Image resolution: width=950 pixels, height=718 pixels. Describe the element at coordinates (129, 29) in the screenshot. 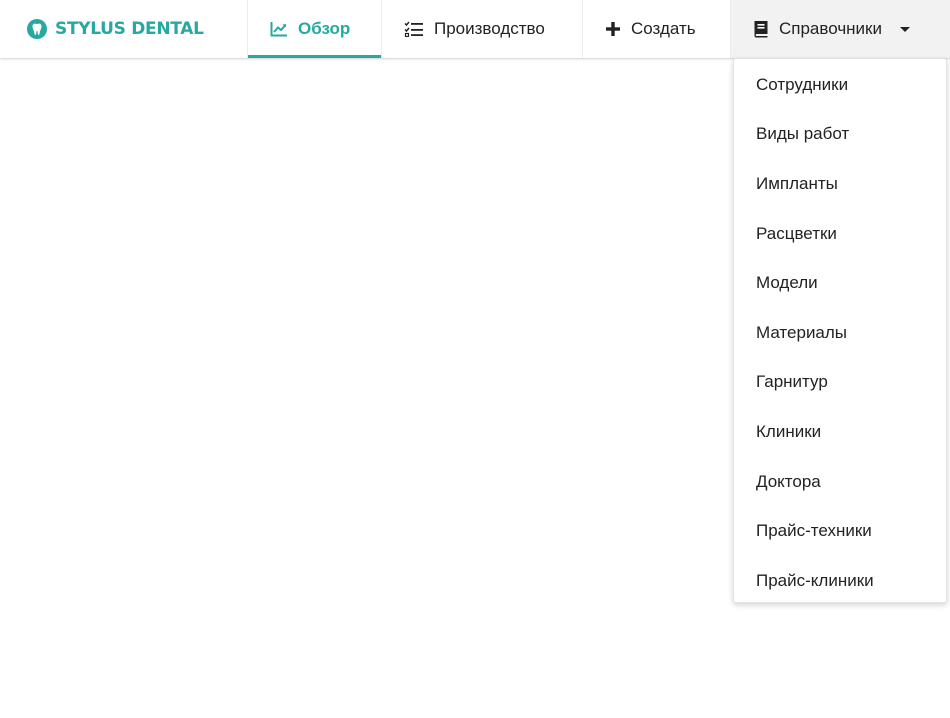

I see `brand-name: STYLUS DENTAL` at that location.